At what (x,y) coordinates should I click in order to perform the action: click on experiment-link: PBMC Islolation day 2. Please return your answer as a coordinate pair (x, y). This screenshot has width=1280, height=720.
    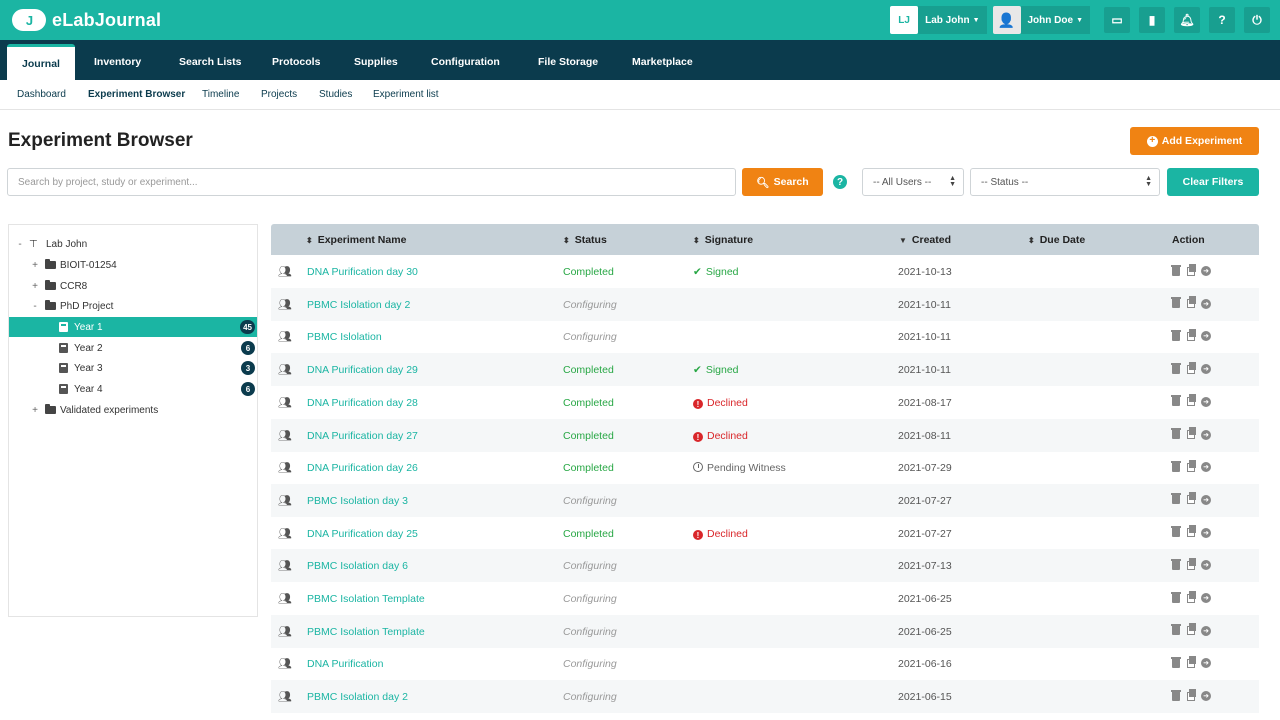
    Looking at the image, I should click on (358, 305).